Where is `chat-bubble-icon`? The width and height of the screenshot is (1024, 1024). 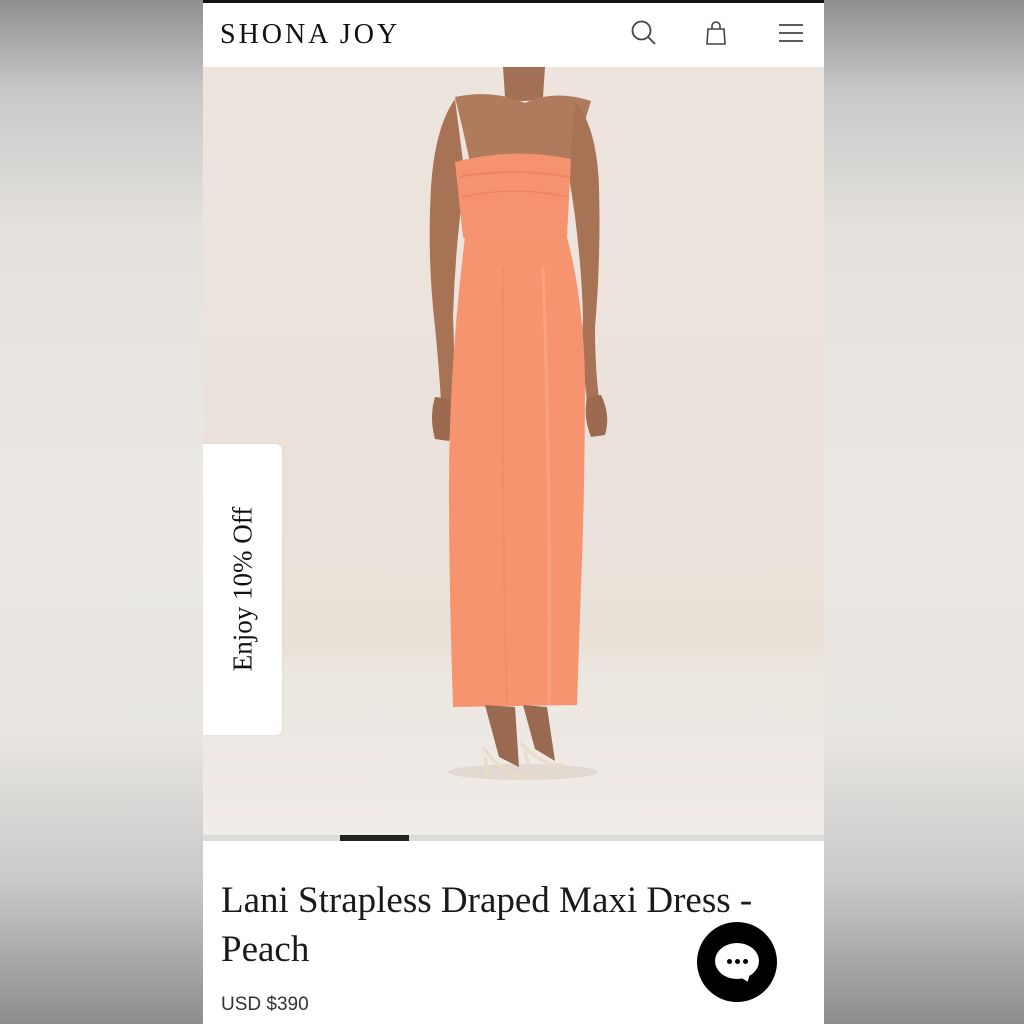 chat-bubble-icon is located at coordinates (737, 961).